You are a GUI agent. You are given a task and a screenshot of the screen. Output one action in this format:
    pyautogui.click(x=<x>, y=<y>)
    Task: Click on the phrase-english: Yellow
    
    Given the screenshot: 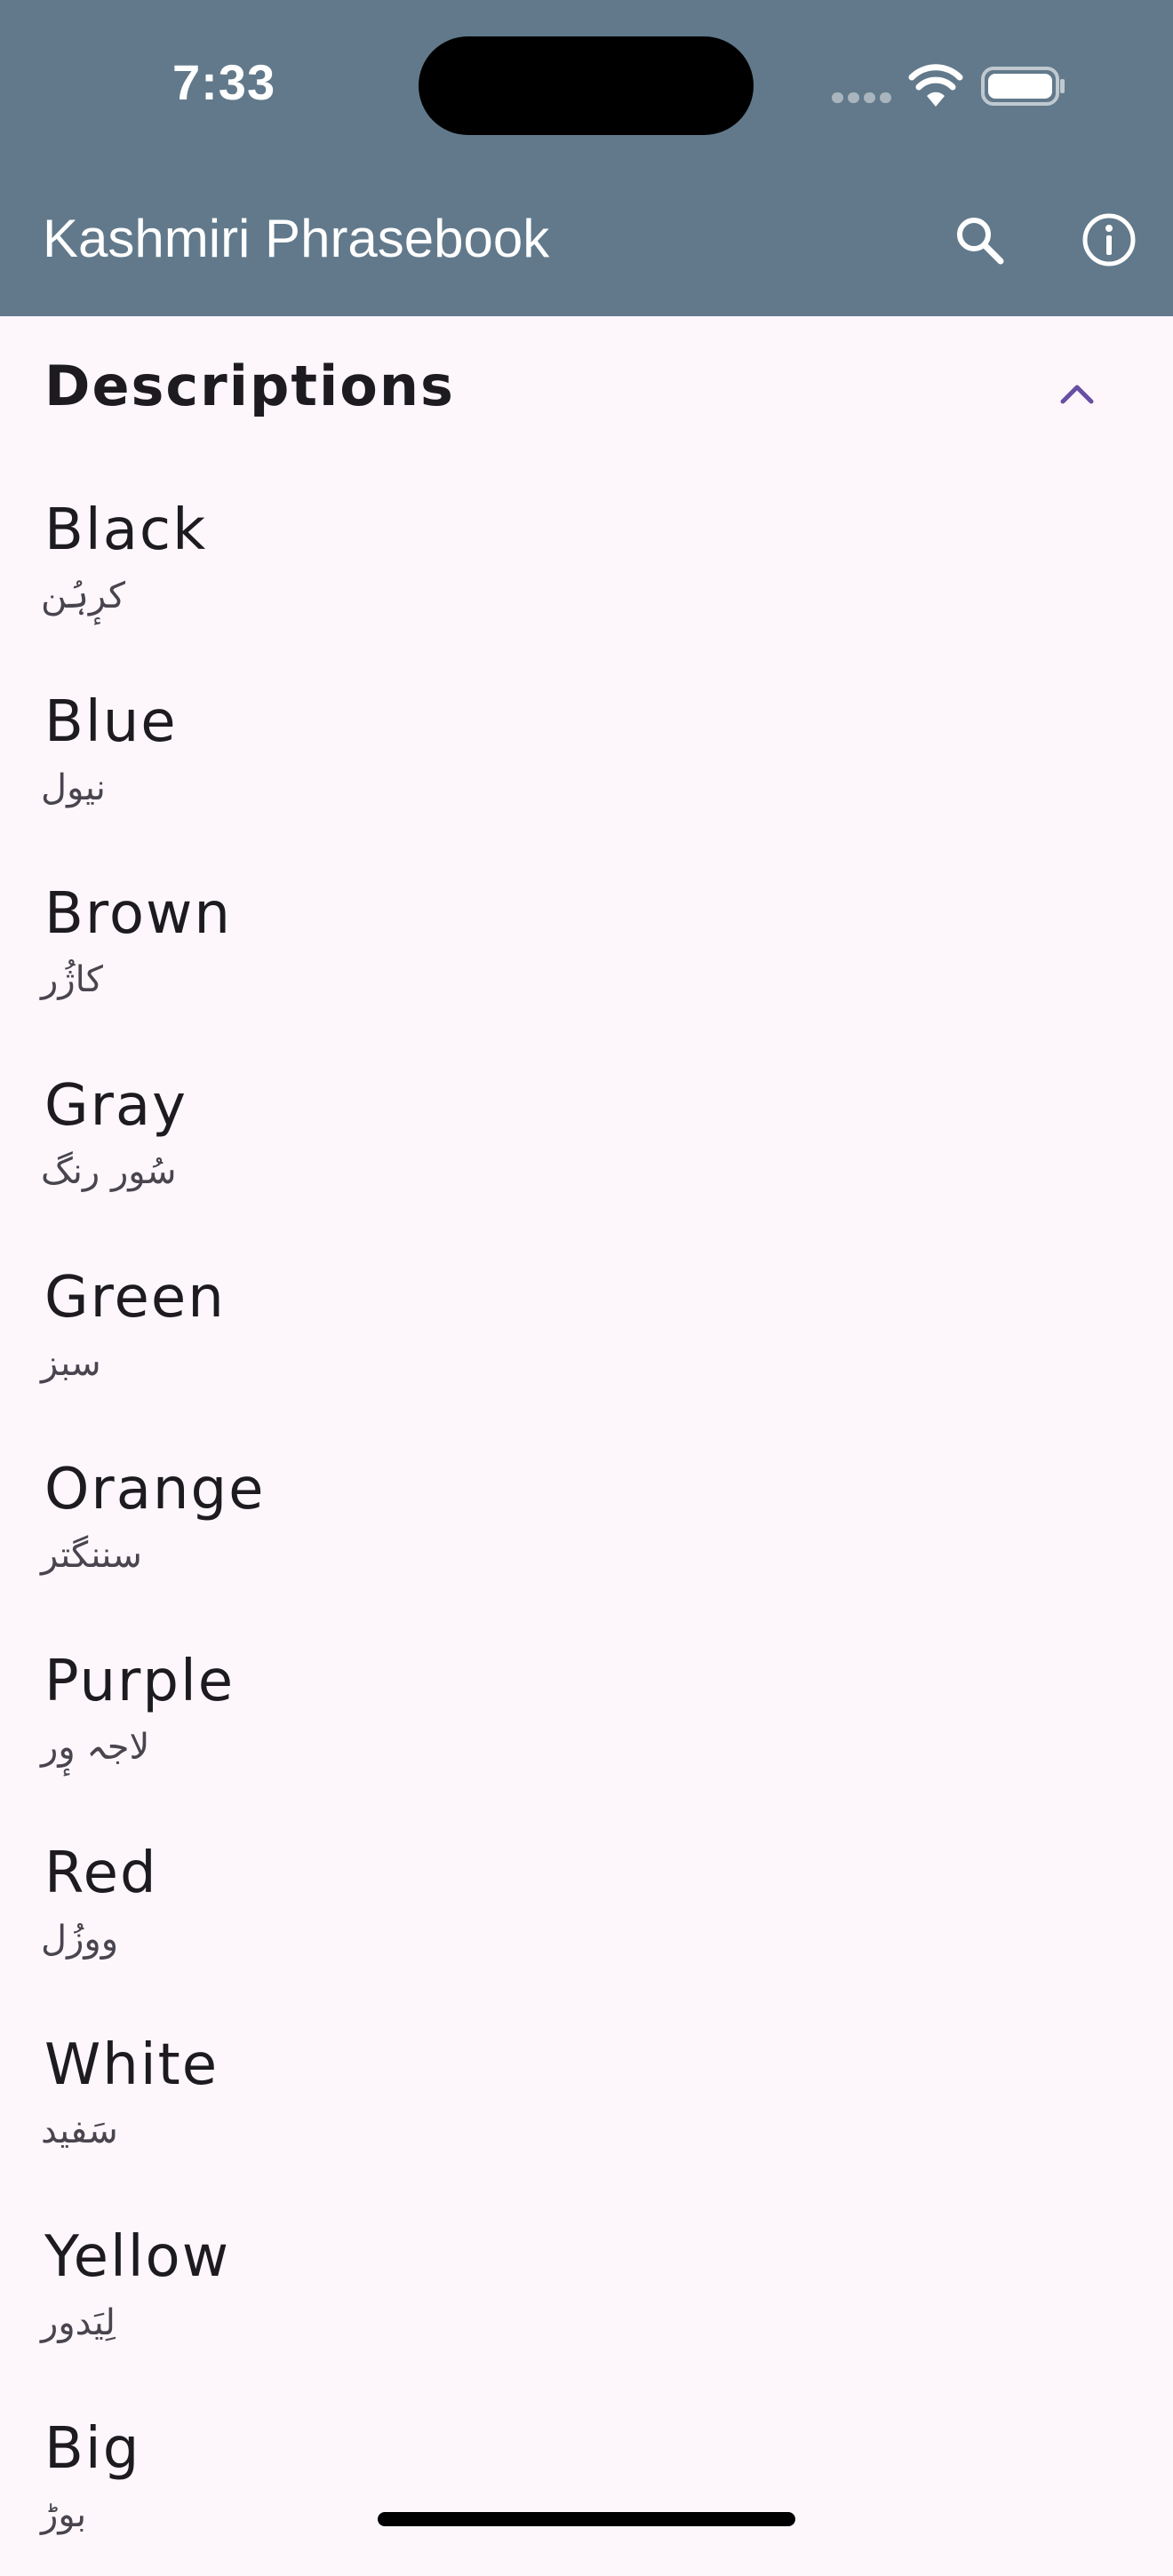 What is the action you would take?
    pyautogui.click(x=138, y=2257)
    